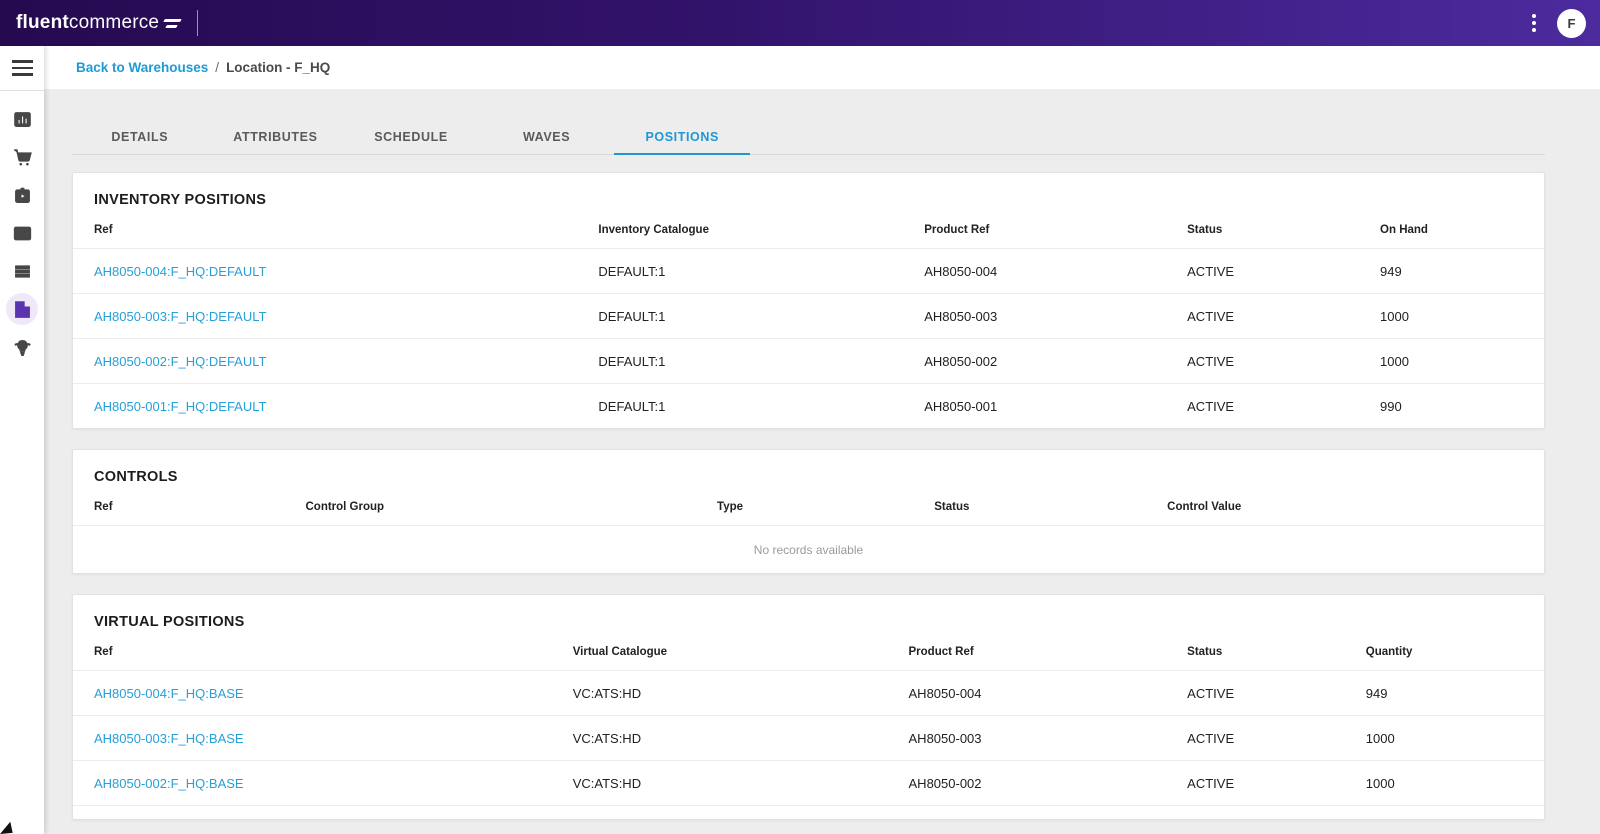 The height and width of the screenshot is (834, 1600). Describe the element at coordinates (345, 507) in the screenshot. I see `col-header-control-group: Control Group` at that location.